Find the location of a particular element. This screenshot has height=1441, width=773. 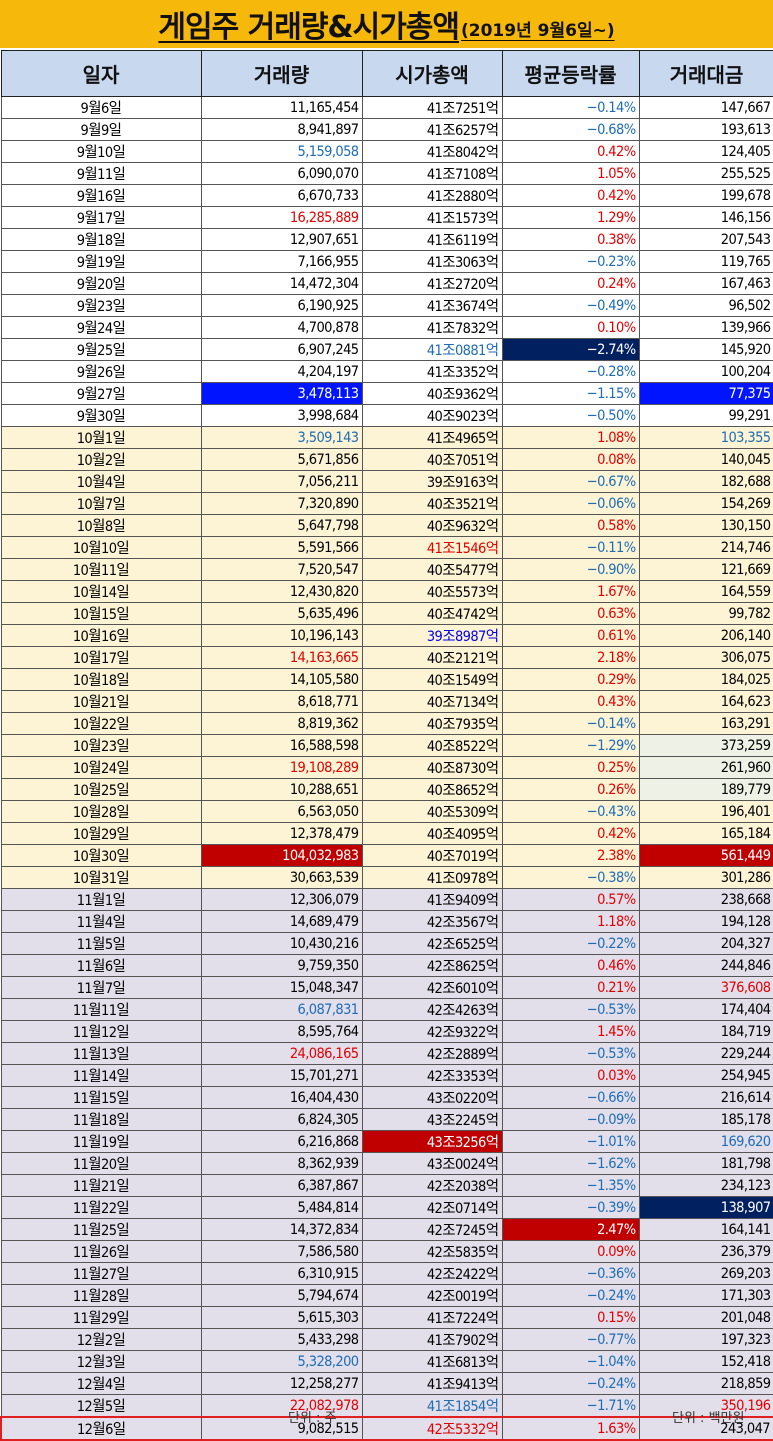

trading-value-cell: 197,323 is located at coordinates (705, 1339).